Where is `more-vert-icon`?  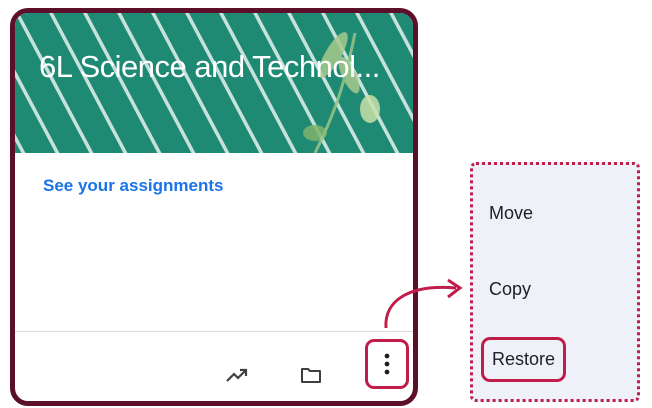
more-vert-icon is located at coordinates (387, 364).